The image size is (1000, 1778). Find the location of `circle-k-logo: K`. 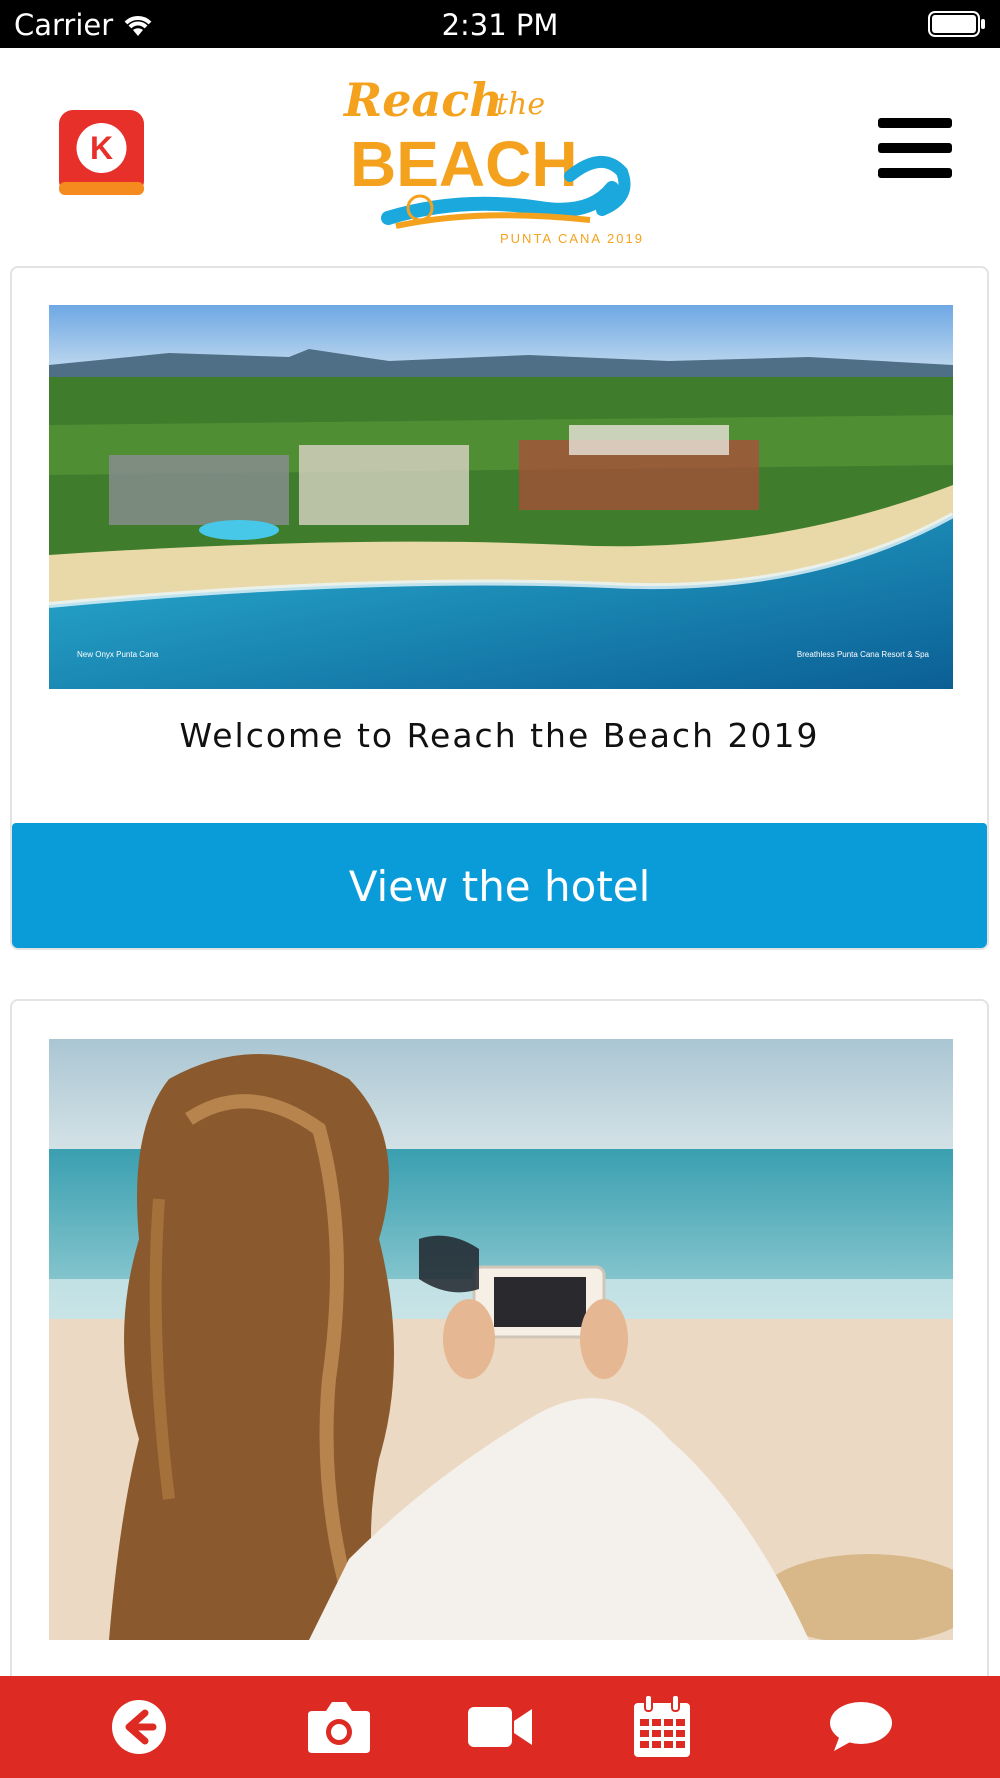

circle-k-logo: K is located at coordinates (101, 152).